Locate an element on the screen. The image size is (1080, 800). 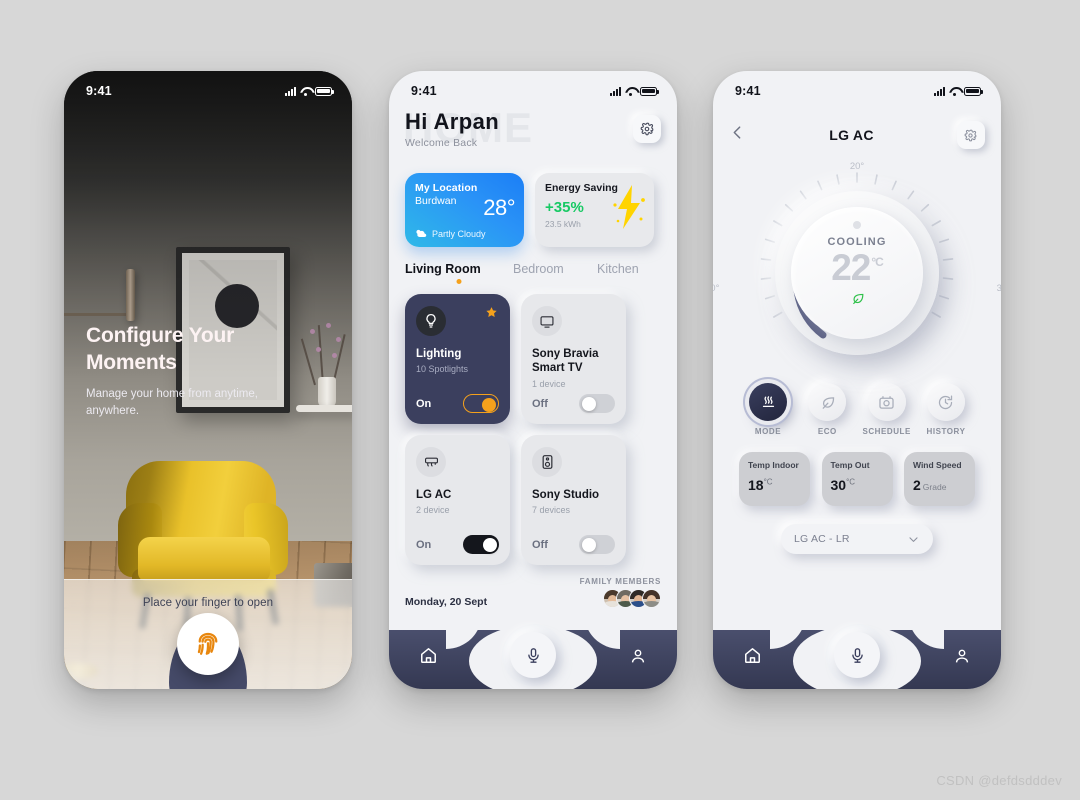
stat-card-wind-speed: Wind Speed 2 Grade is located at coordinates (939, 479).